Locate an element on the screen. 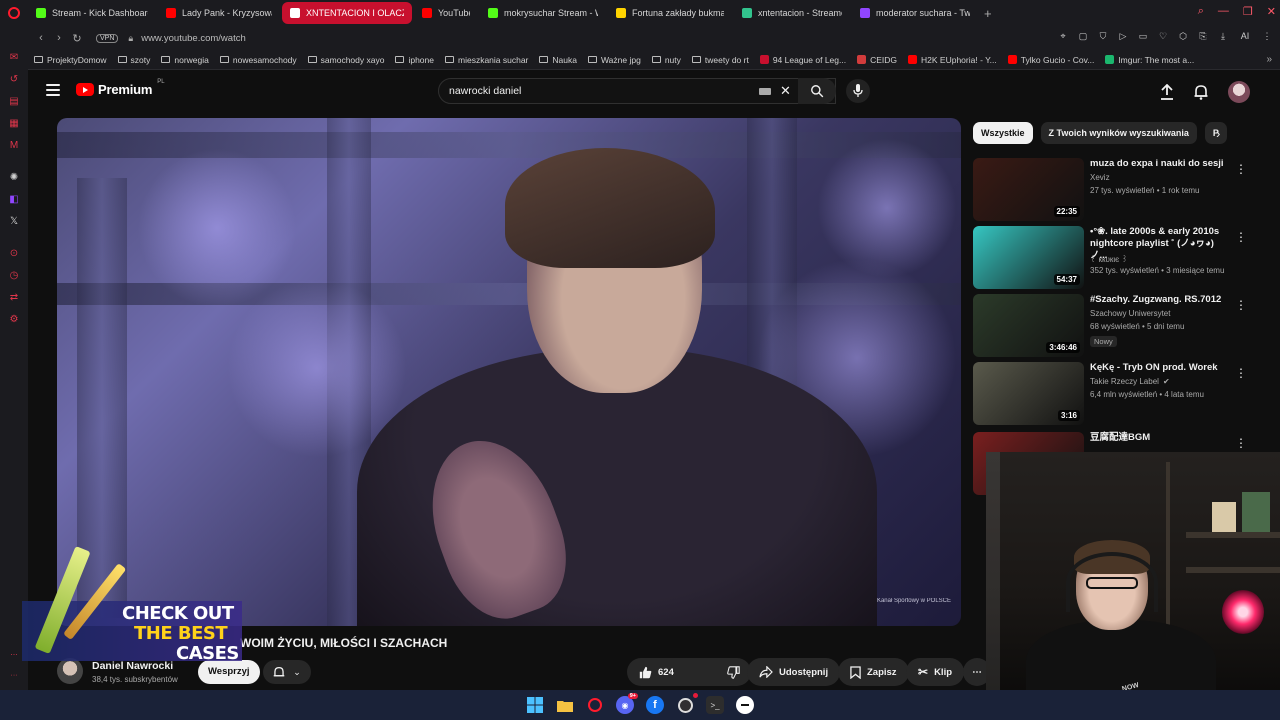 This screenshot has width=1280, height=720. history-icon: ↺ is located at coordinates (14, 80).